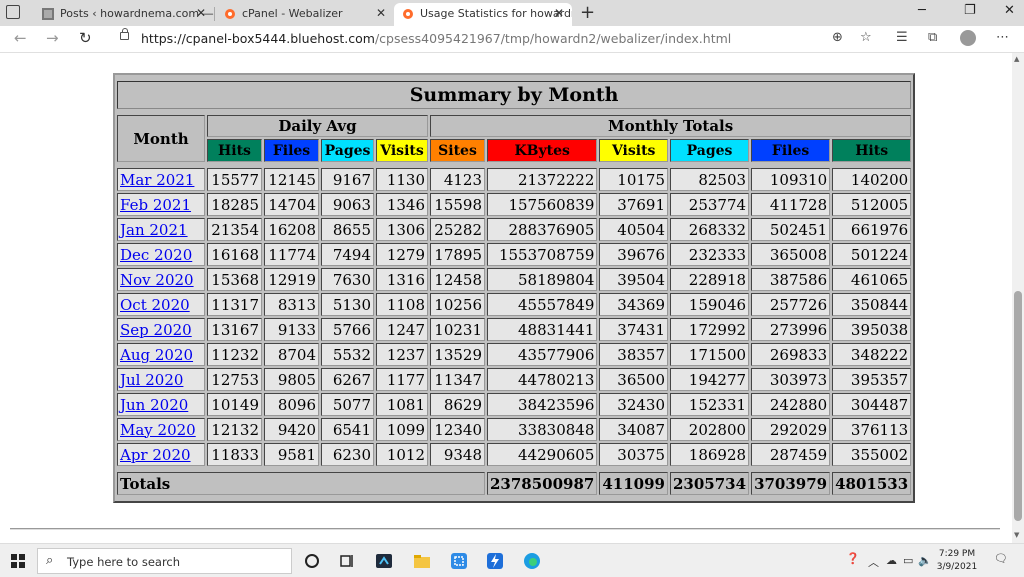 This screenshot has height=577, width=1024. What do you see at coordinates (791, 304) in the screenshot?
I see `monthly-files-cell: 257726` at bounding box center [791, 304].